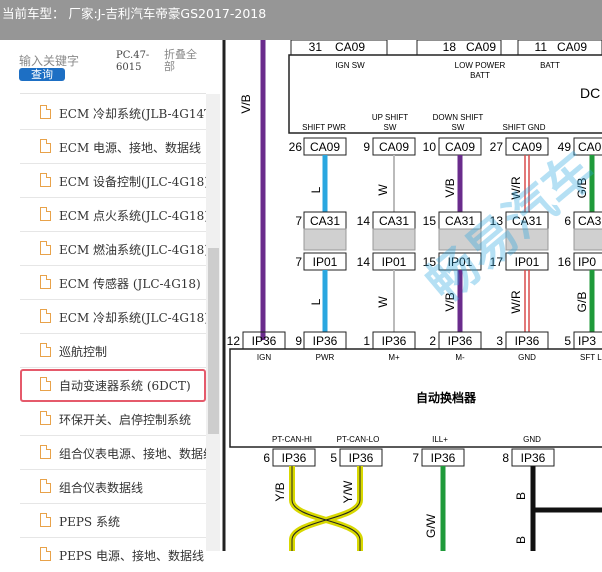 This screenshot has height=572, width=602. Describe the element at coordinates (316, 47) in the screenshot. I see `svg-text: 31` at that location.